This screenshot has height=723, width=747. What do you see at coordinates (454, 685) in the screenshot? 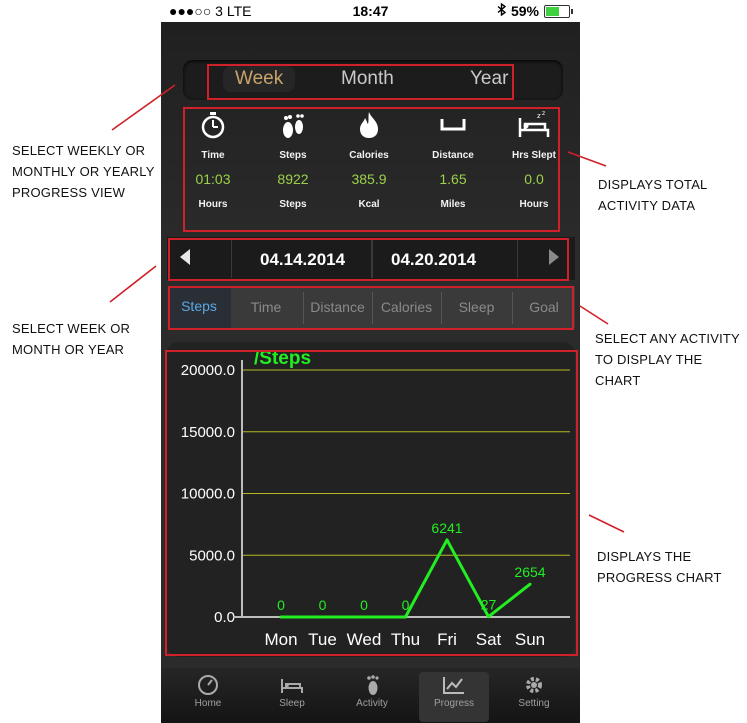
I see `chart-icon` at bounding box center [454, 685].